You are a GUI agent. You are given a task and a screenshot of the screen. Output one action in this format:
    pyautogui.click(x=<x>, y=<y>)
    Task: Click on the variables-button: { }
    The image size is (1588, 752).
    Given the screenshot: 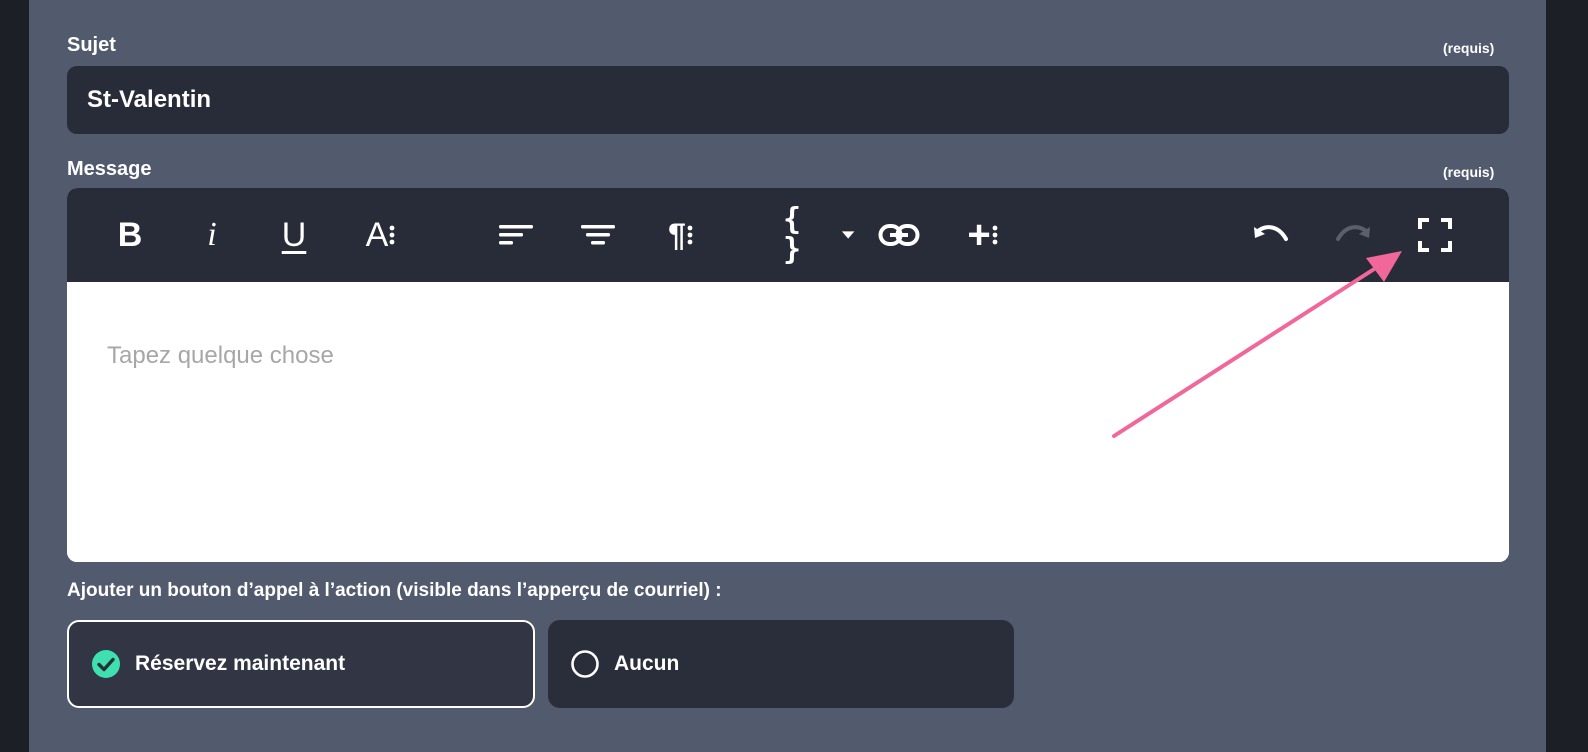 What is the action you would take?
    pyautogui.click(x=819, y=235)
    